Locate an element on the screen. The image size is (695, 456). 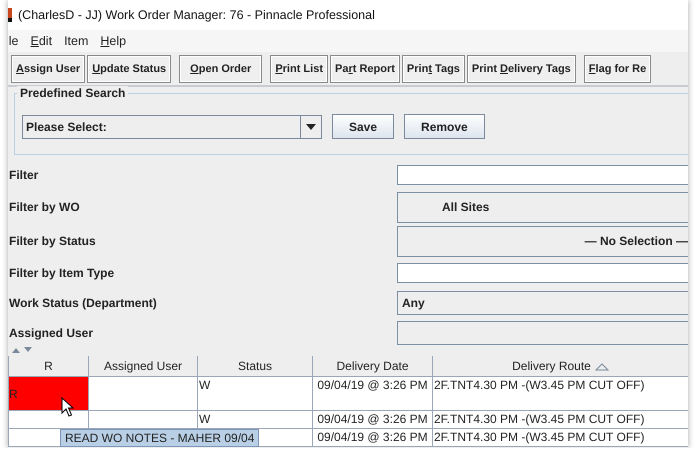
column-header: R is located at coordinates (48, 366).